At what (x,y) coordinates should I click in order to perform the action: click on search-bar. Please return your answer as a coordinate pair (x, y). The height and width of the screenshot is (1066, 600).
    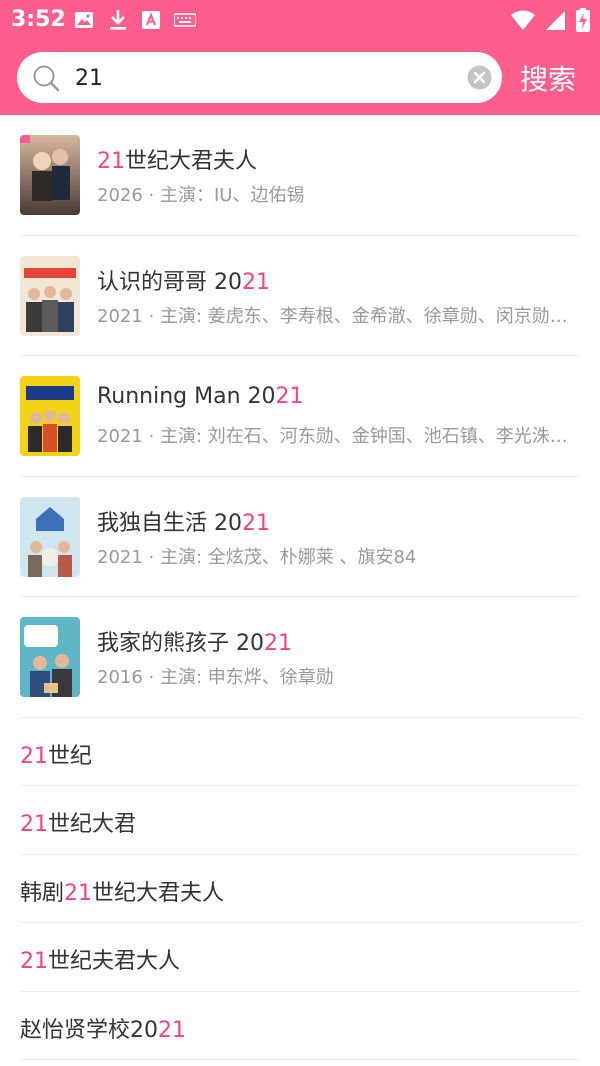
    Looking at the image, I should click on (259, 77).